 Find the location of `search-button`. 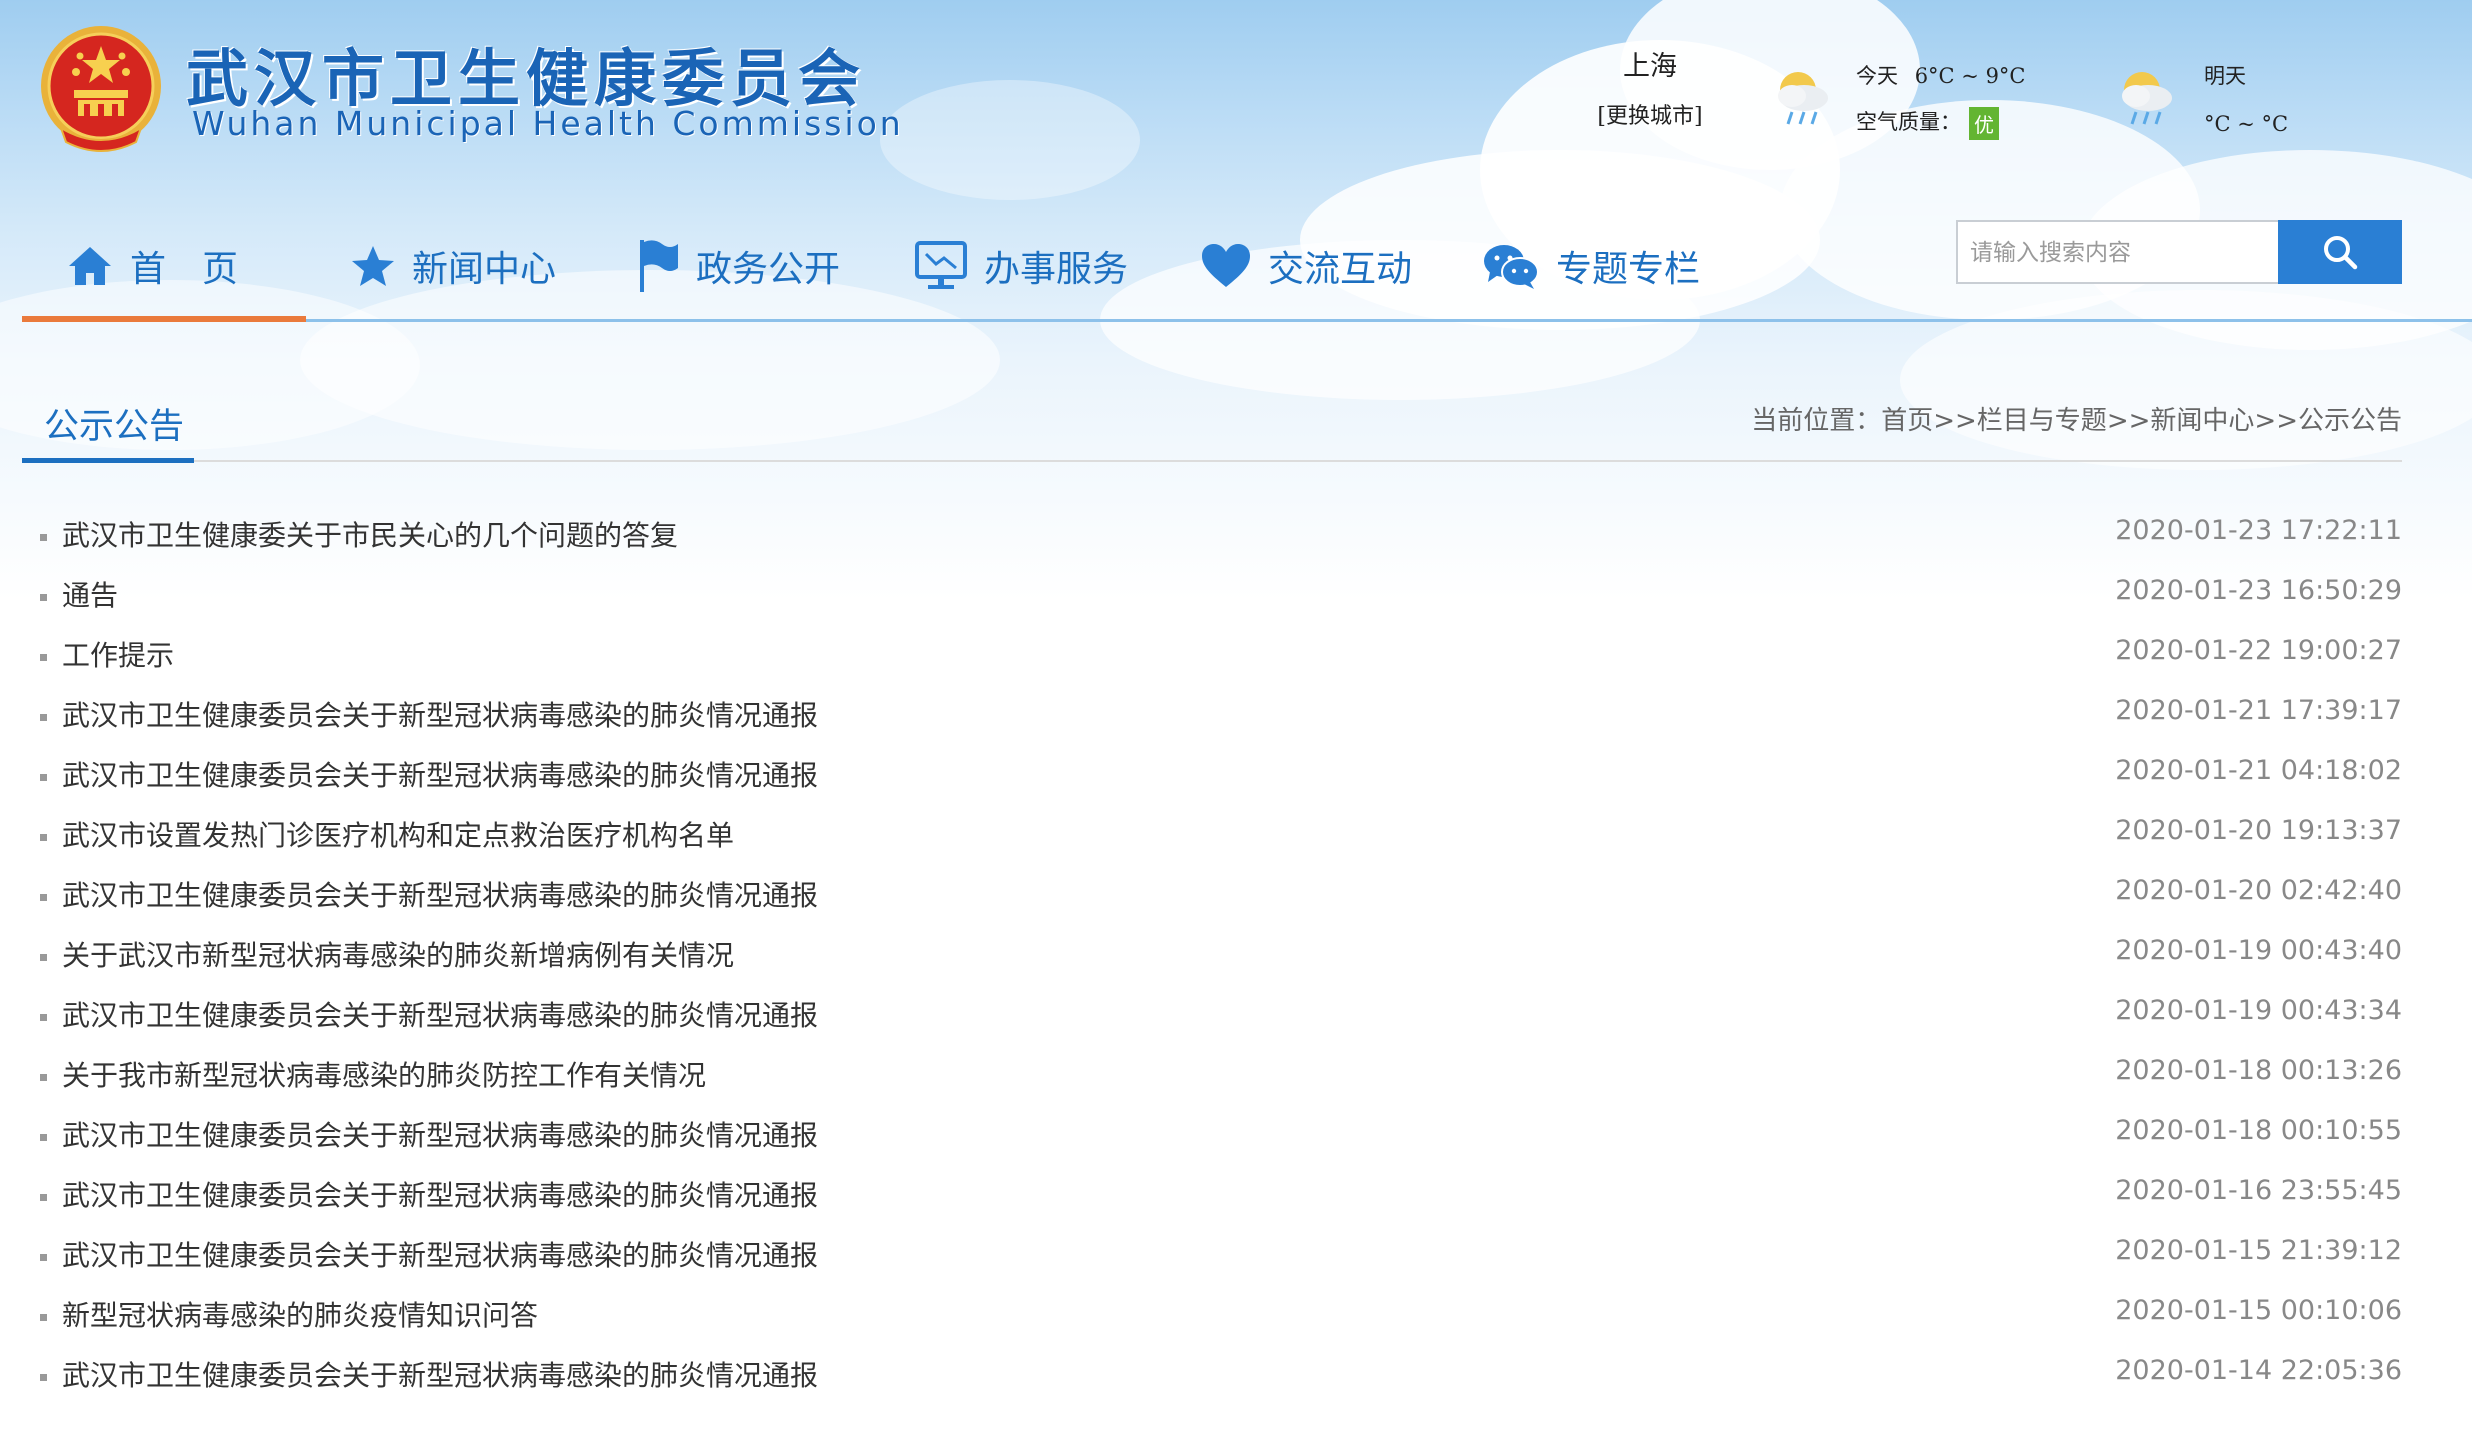

search-button is located at coordinates (2340, 252).